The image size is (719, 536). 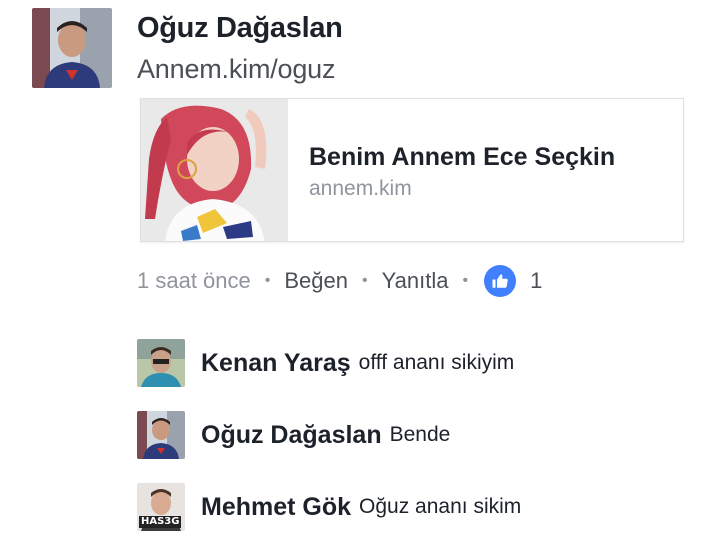 What do you see at coordinates (462, 157) in the screenshot?
I see `preview-title: Benim Annem Ece Seçkin` at bounding box center [462, 157].